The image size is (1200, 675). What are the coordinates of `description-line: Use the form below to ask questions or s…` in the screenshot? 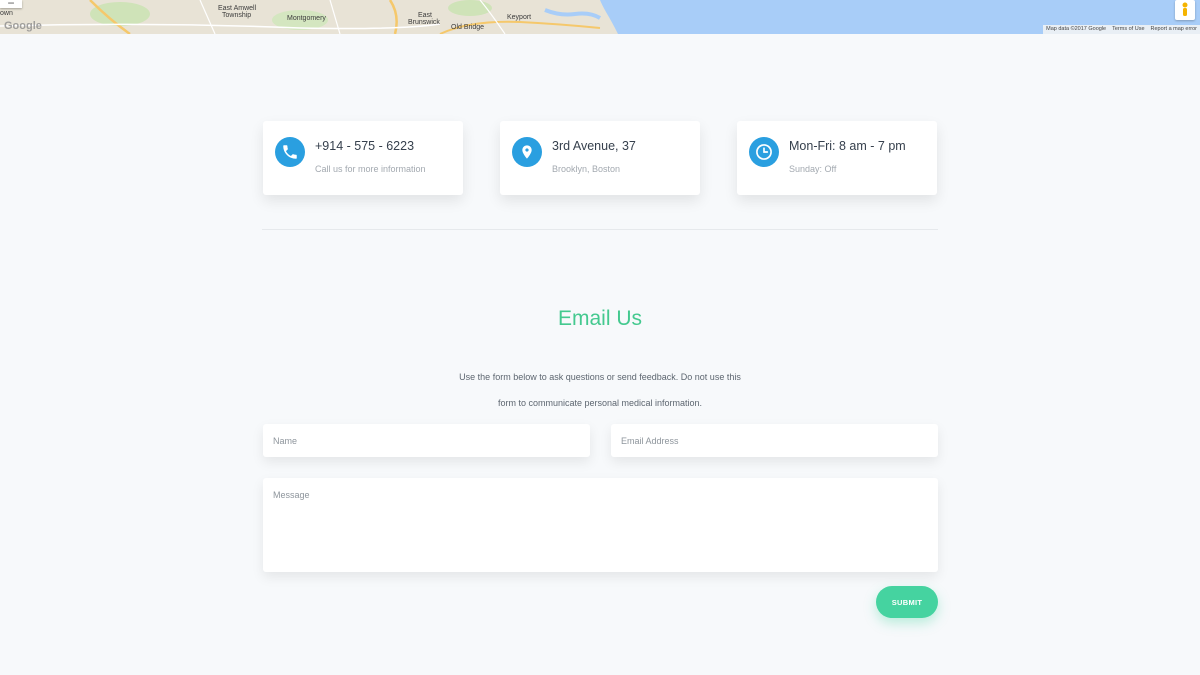 It's located at (600, 377).